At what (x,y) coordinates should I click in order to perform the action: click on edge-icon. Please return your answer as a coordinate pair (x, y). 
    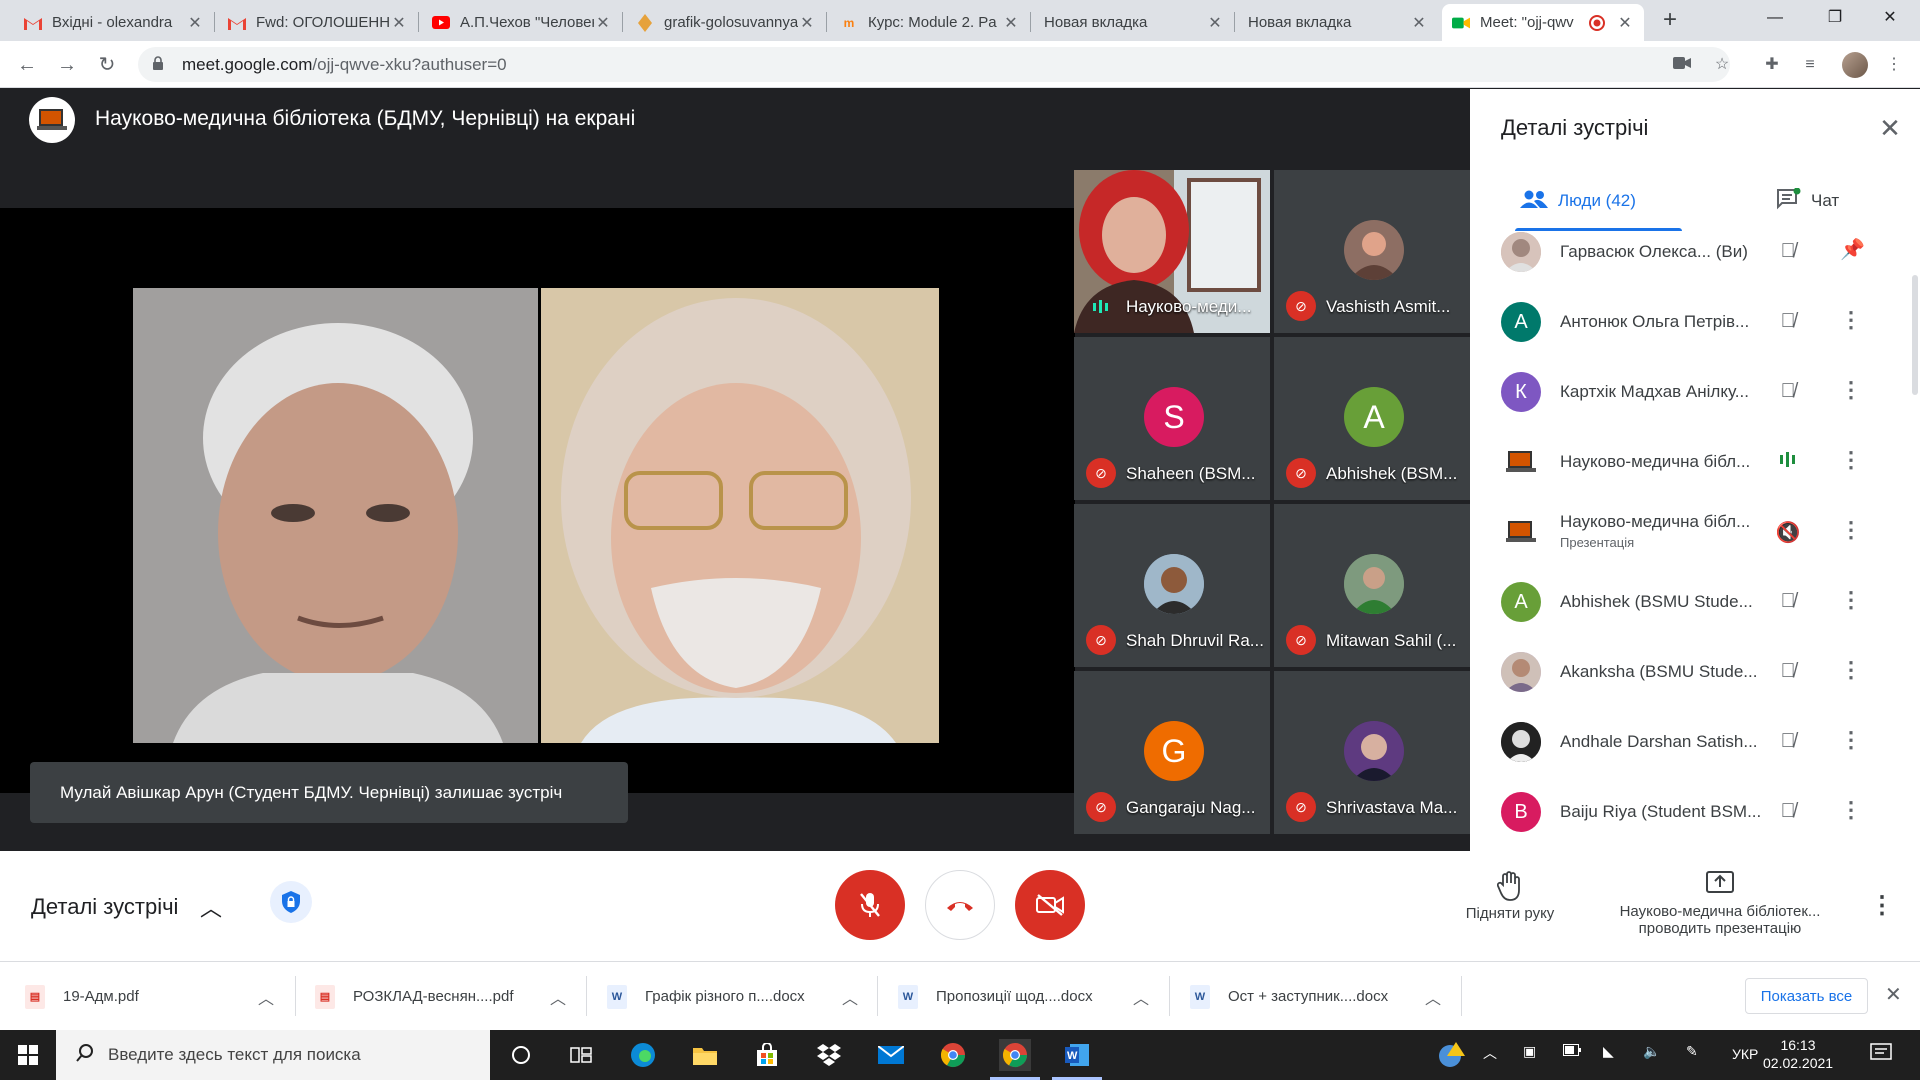
    Looking at the image, I should click on (643, 1055).